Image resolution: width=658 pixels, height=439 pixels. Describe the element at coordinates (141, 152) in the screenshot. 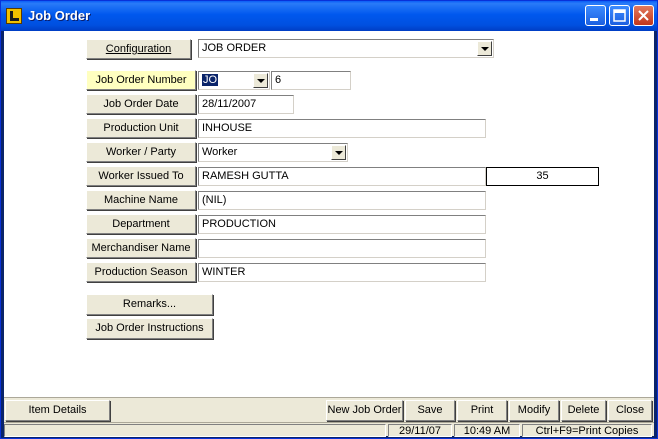

I see `worker-party-label: Worker / Party` at that location.